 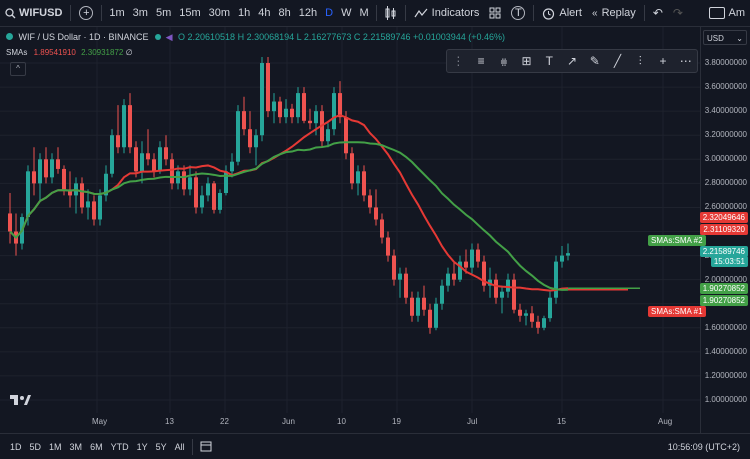 What do you see at coordinates (16, 447) in the screenshot?
I see `range-1d: 1D` at bounding box center [16, 447].